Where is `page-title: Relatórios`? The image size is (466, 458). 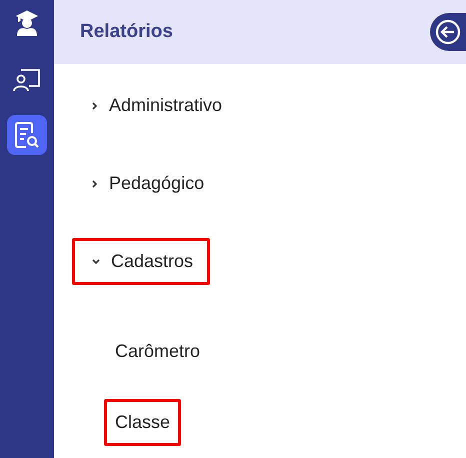 page-title: Relatórios is located at coordinates (126, 32).